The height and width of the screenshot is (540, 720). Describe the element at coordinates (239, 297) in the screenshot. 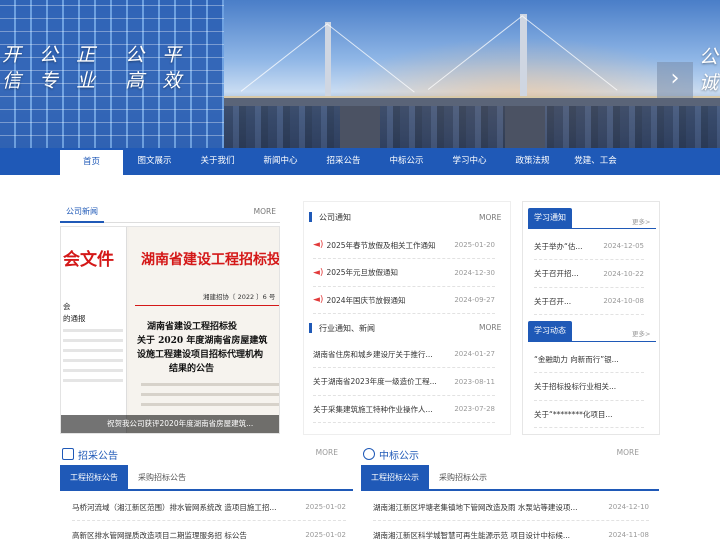

I see `doc-number: 湘建招协〔 2022 〕6 号` at that location.